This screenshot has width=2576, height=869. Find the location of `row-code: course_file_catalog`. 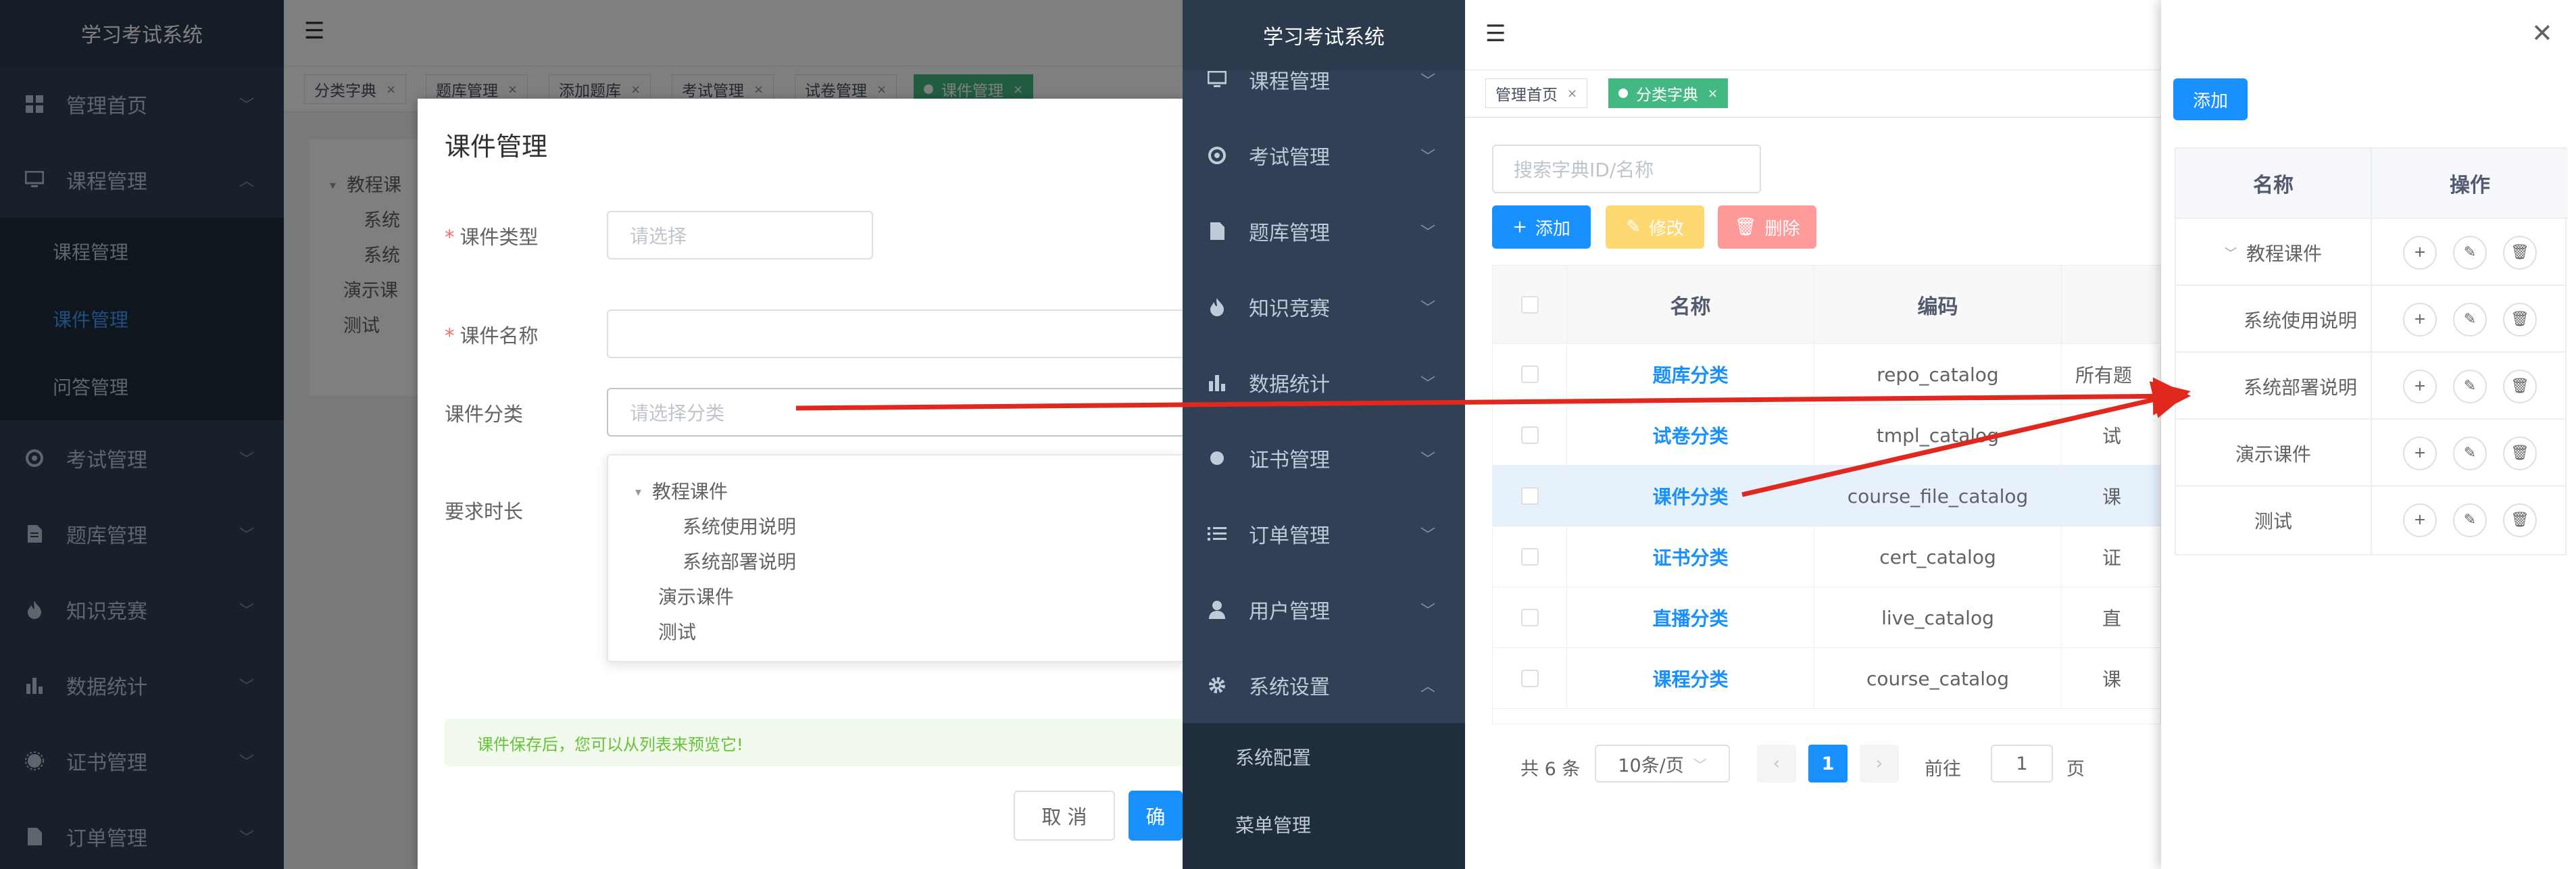

row-code: course_file_catalog is located at coordinates (1938, 496).